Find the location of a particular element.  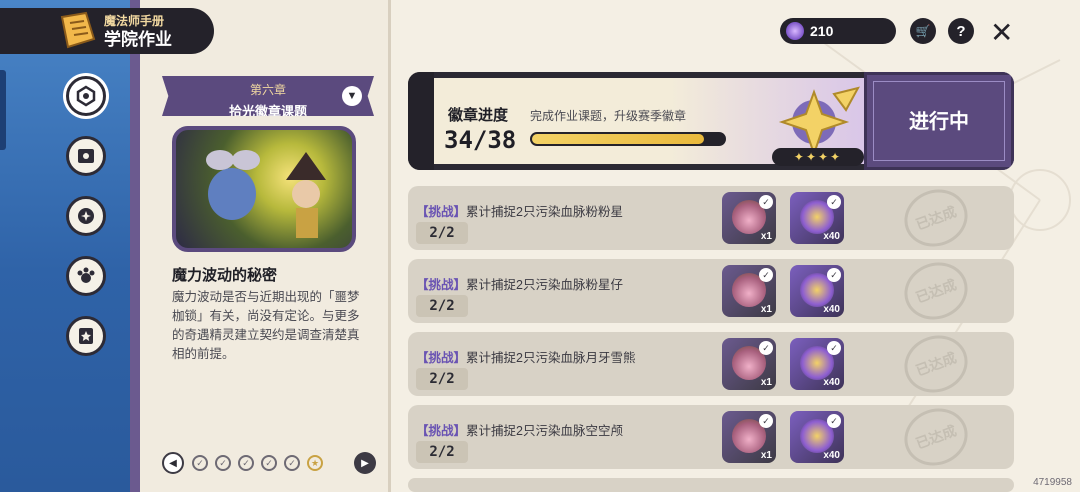

task-text: 累计捕捉2只污染血脉粉粉星 is located at coordinates (544, 212).